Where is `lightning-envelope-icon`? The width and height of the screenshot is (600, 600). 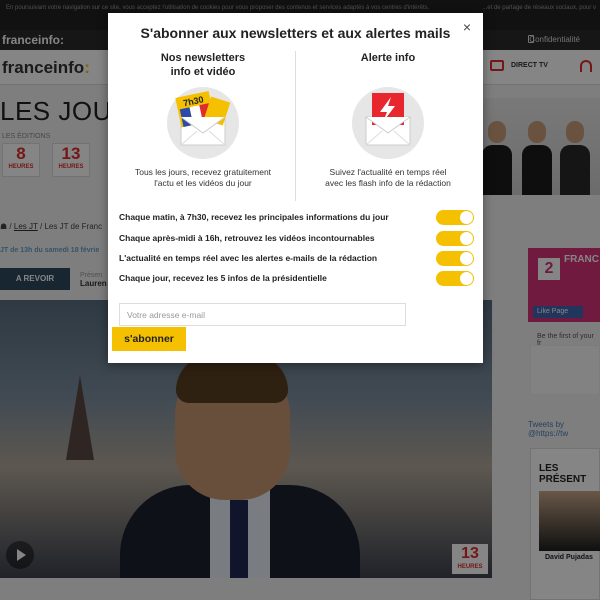 lightning-envelope-icon is located at coordinates (388, 119).